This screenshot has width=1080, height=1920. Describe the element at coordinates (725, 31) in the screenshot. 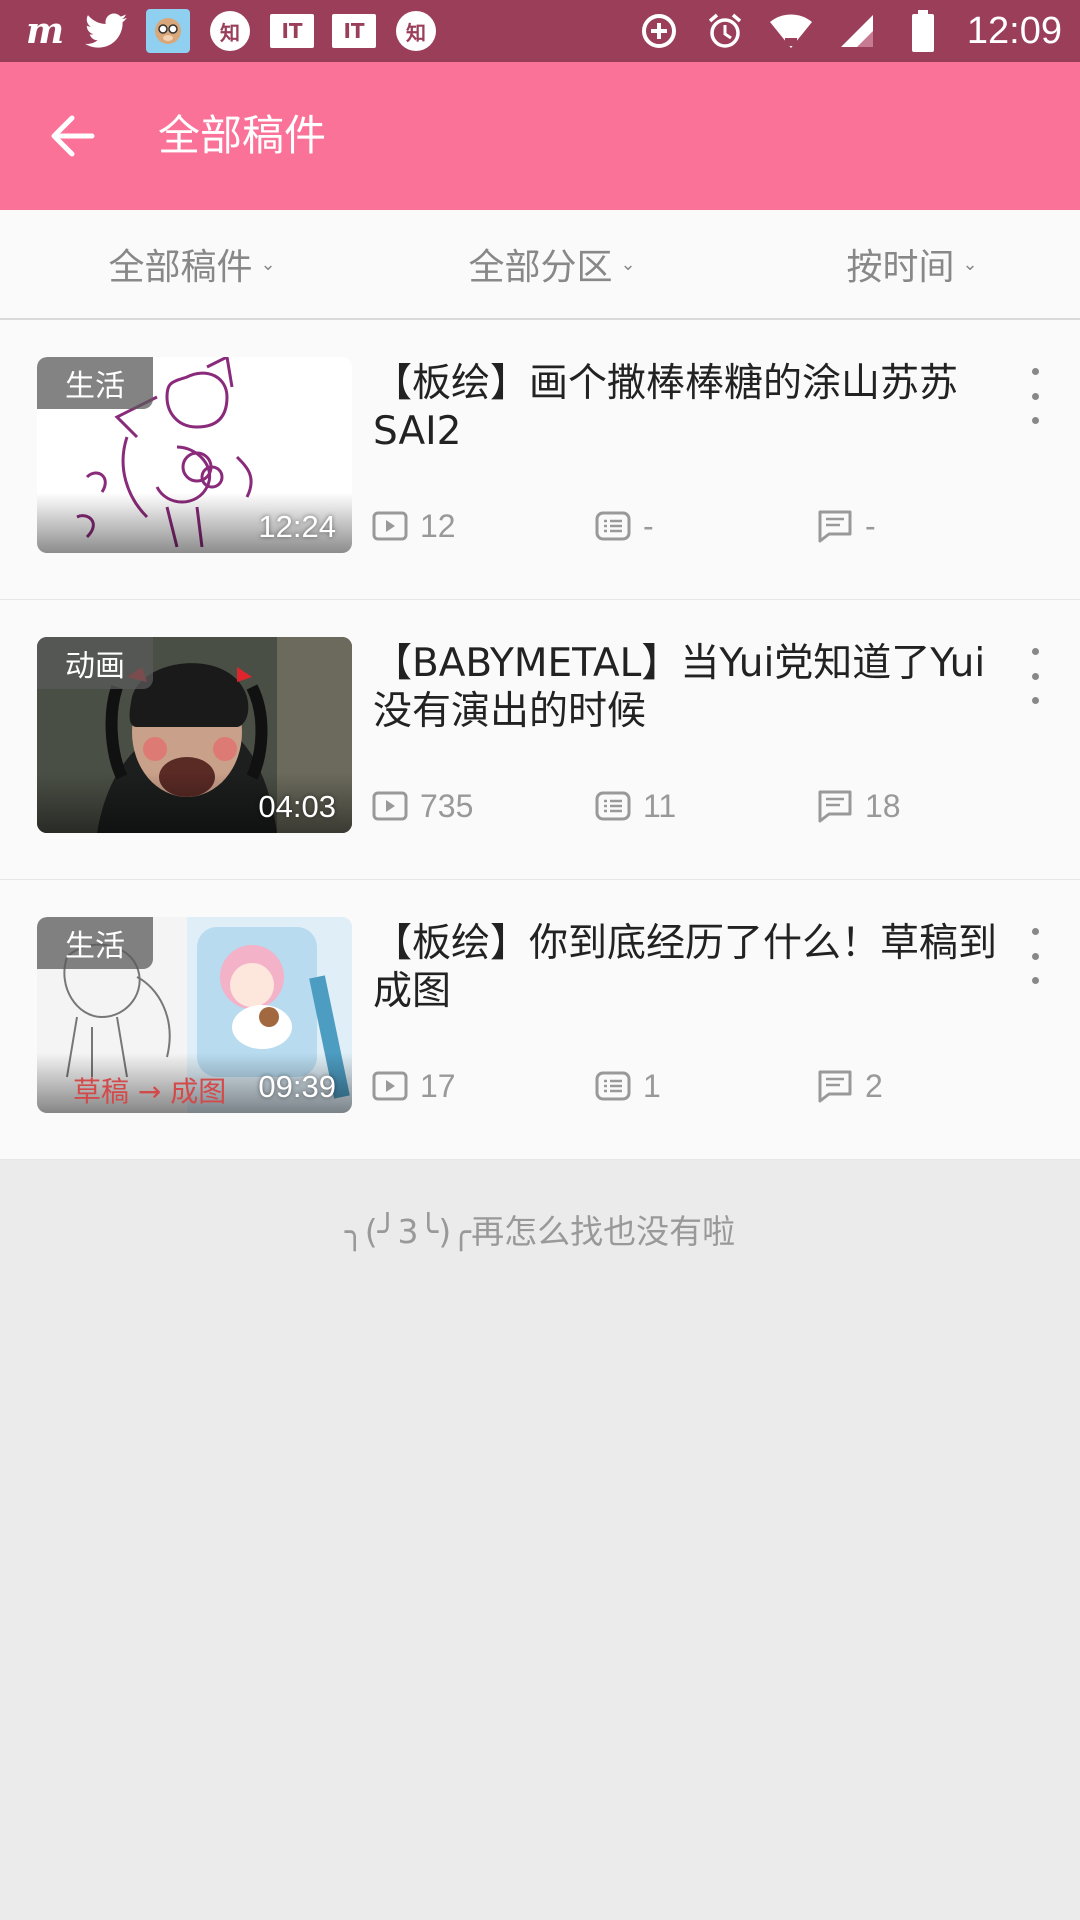

I see `alarm-icon` at that location.